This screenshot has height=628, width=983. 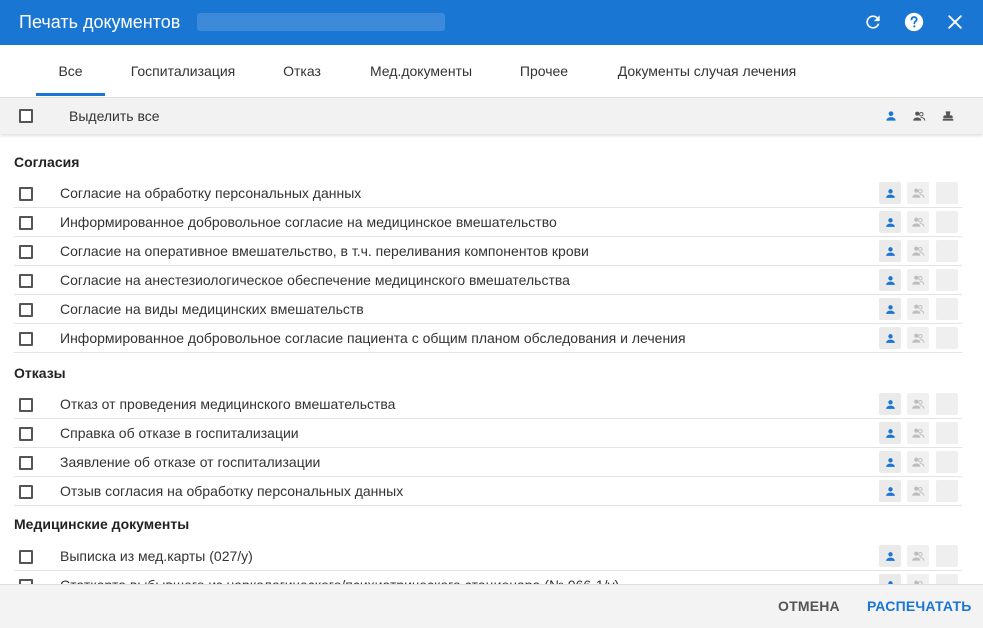 What do you see at coordinates (183, 71) in the screenshot?
I see `tab-hospitalization: Госпитализация` at bounding box center [183, 71].